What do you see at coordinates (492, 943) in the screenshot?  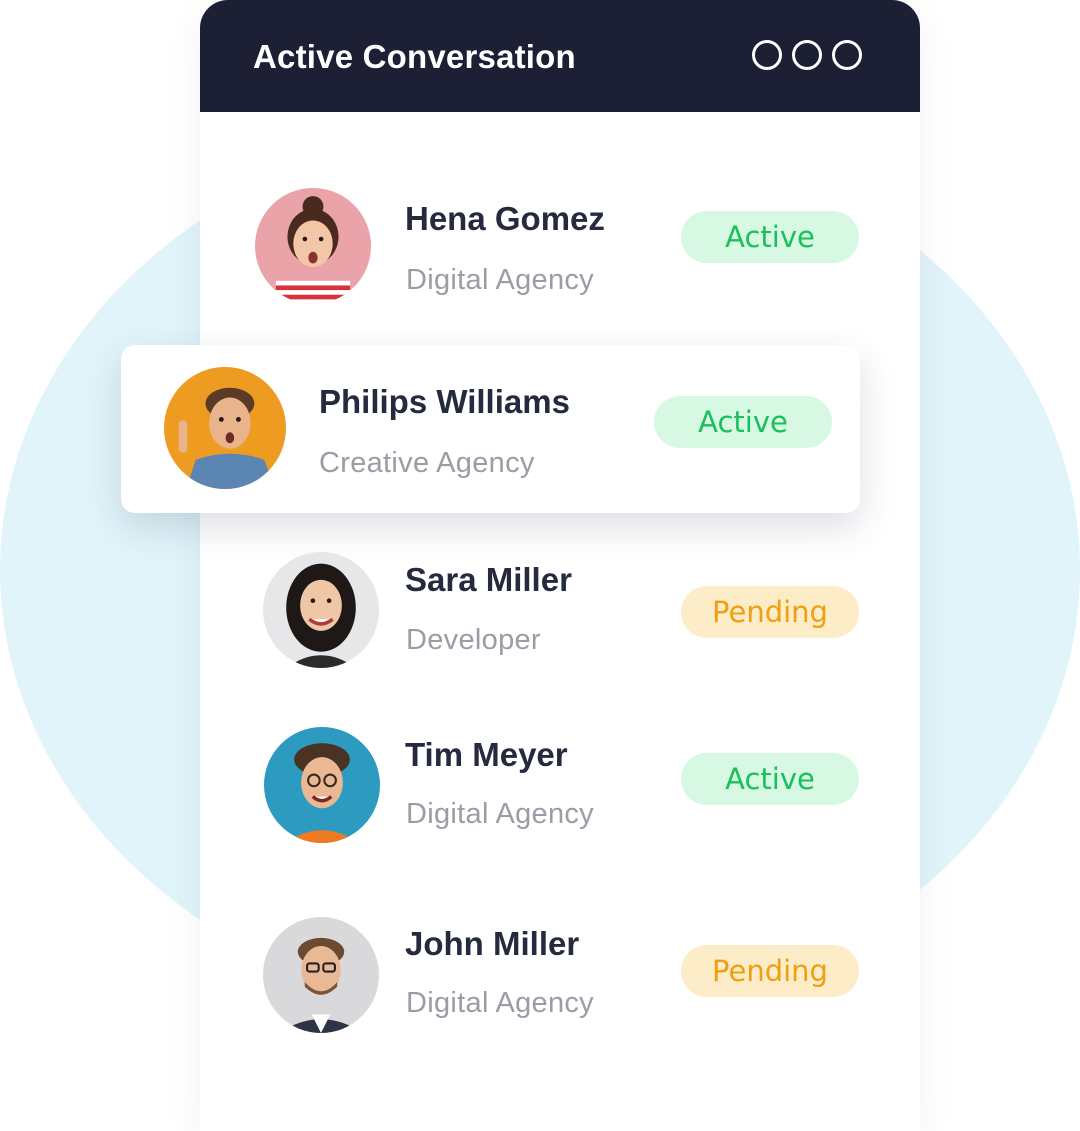 I see `contact-name: John Miller` at bounding box center [492, 943].